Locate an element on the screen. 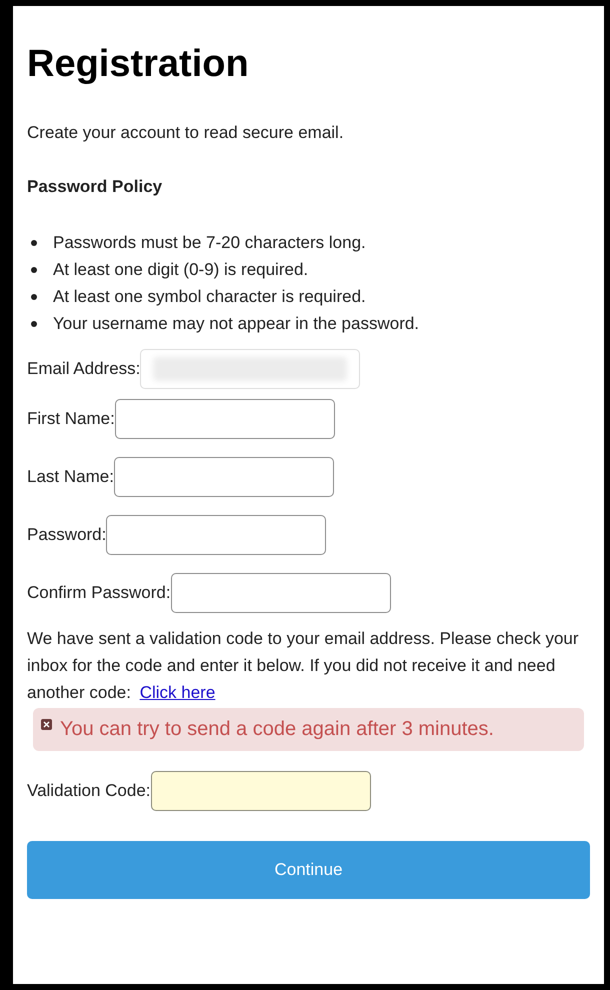 The height and width of the screenshot is (990, 610). notice-text: We have sent a validation code to your email address. Please check your inbox for the code and enter it below. If you did not receive it and need another code: Click here is located at coordinates (303, 666).